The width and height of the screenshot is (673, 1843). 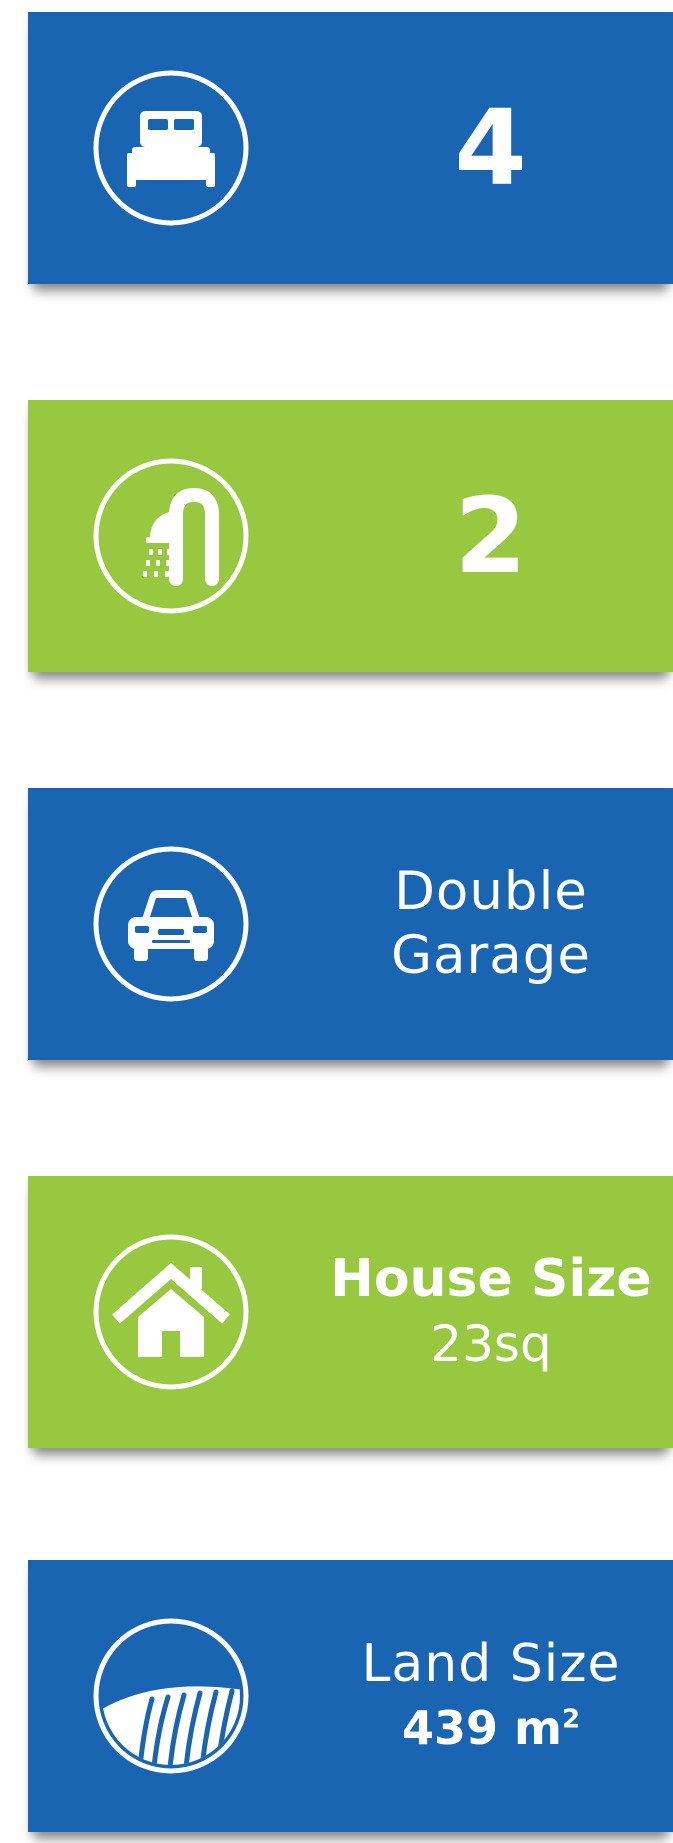 I want to click on land-size-unit-superscript: 2, so click(x=571, y=1720).